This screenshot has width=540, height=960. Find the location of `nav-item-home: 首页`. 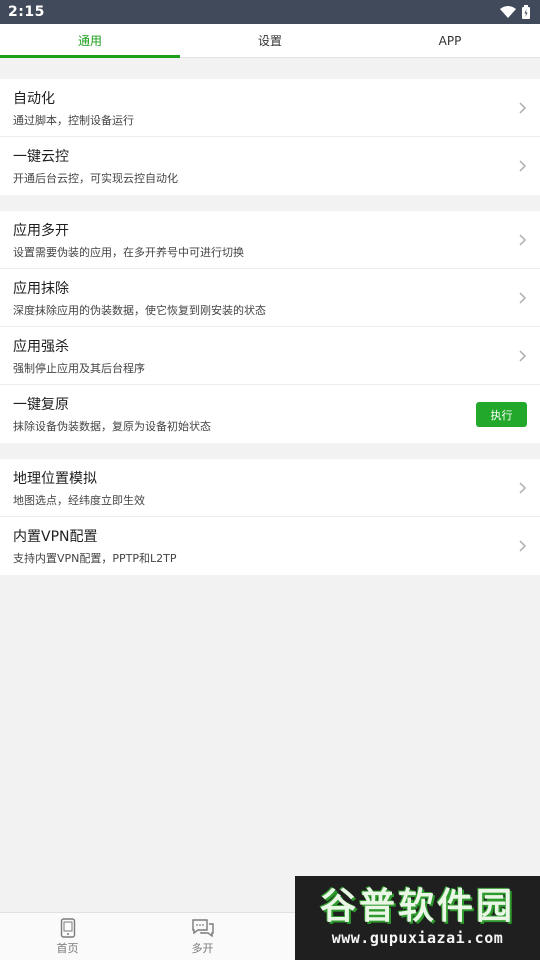

nav-item-home: 首页 is located at coordinates (67, 936).